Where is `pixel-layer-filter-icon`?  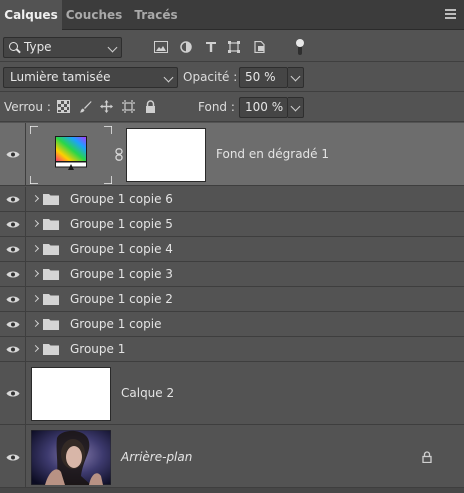 pixel-layer-filter-icon is located at coordinates (161, 47).